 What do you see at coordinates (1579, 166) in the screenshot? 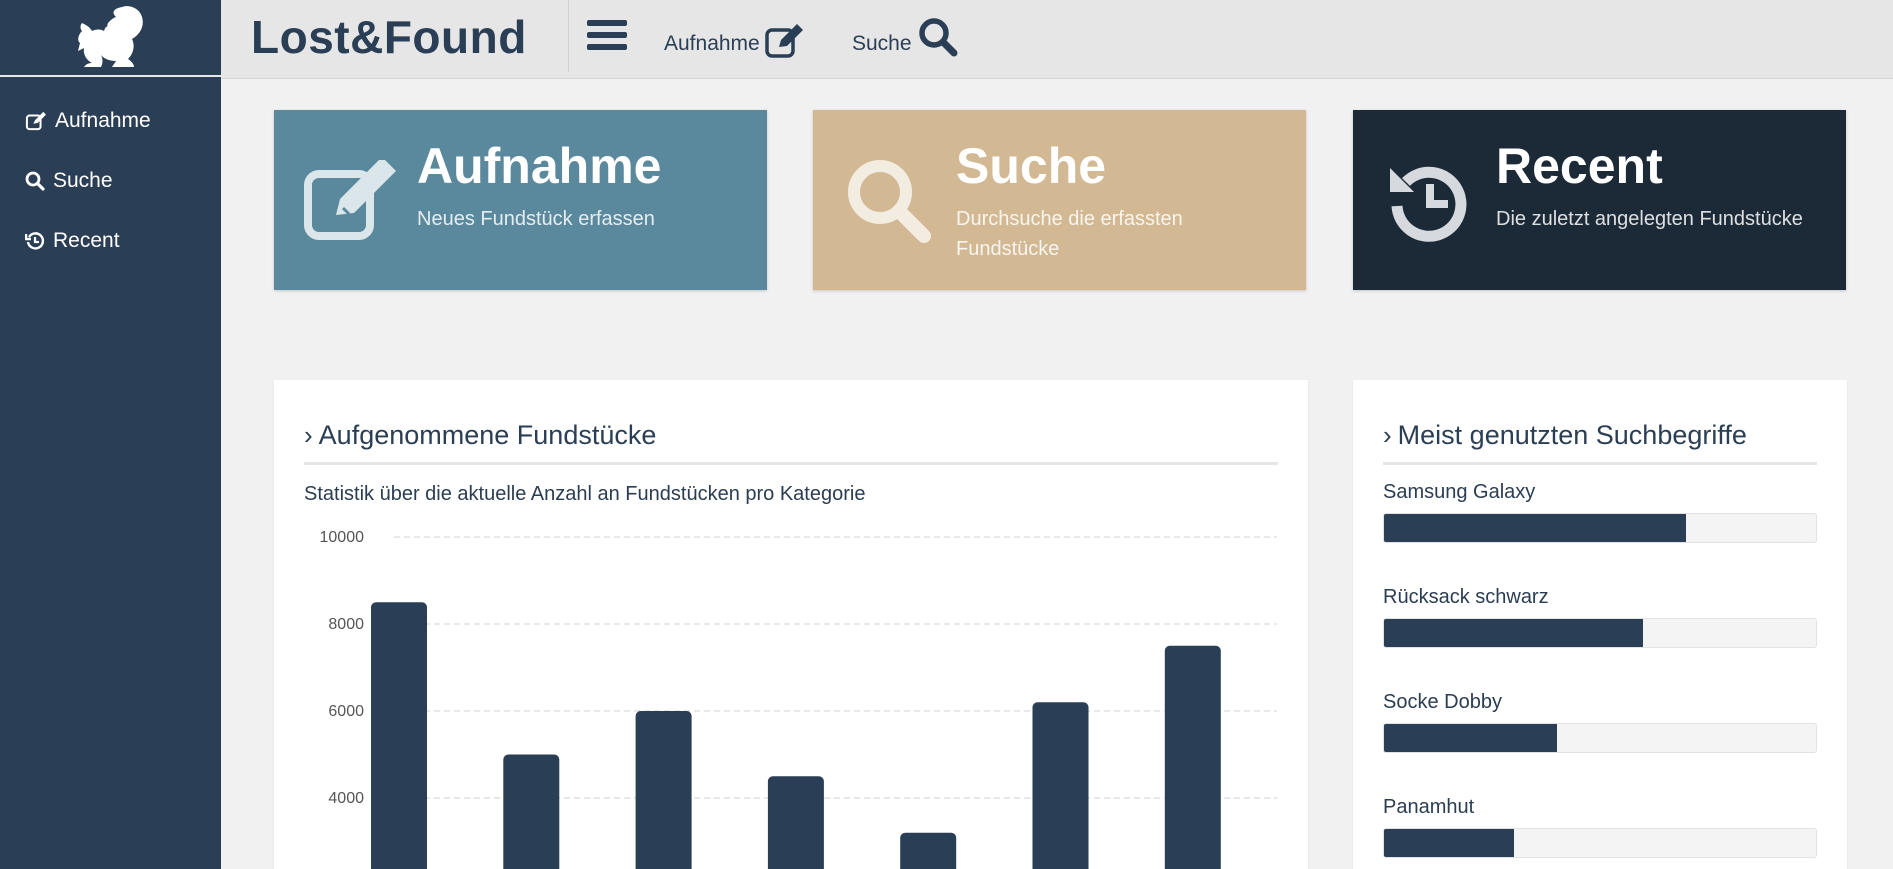
I see `tile-title: Recent` at bounding box center [1579, 166].